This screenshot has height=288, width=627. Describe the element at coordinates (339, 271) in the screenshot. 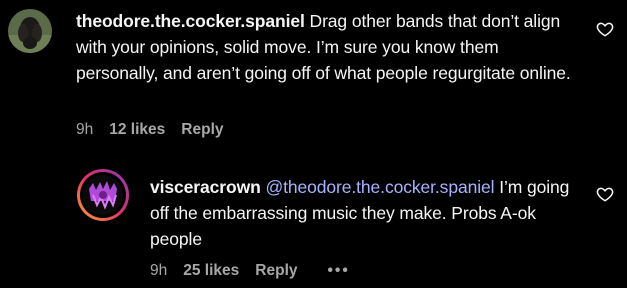

I see `more-options-icon: •••` at that location.